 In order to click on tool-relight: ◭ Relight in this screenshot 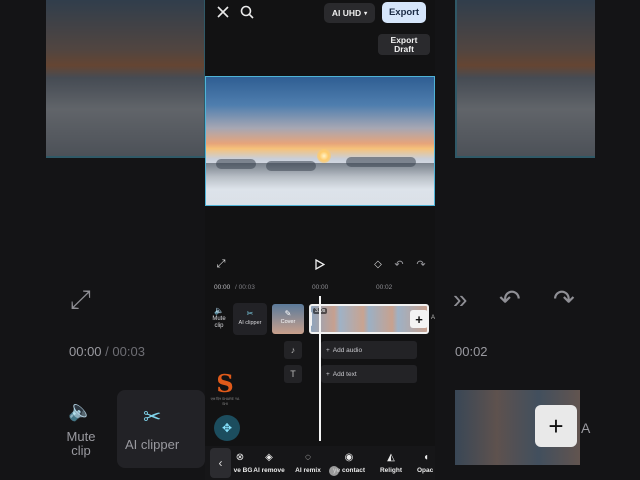, I will do `click(391, 463)`.